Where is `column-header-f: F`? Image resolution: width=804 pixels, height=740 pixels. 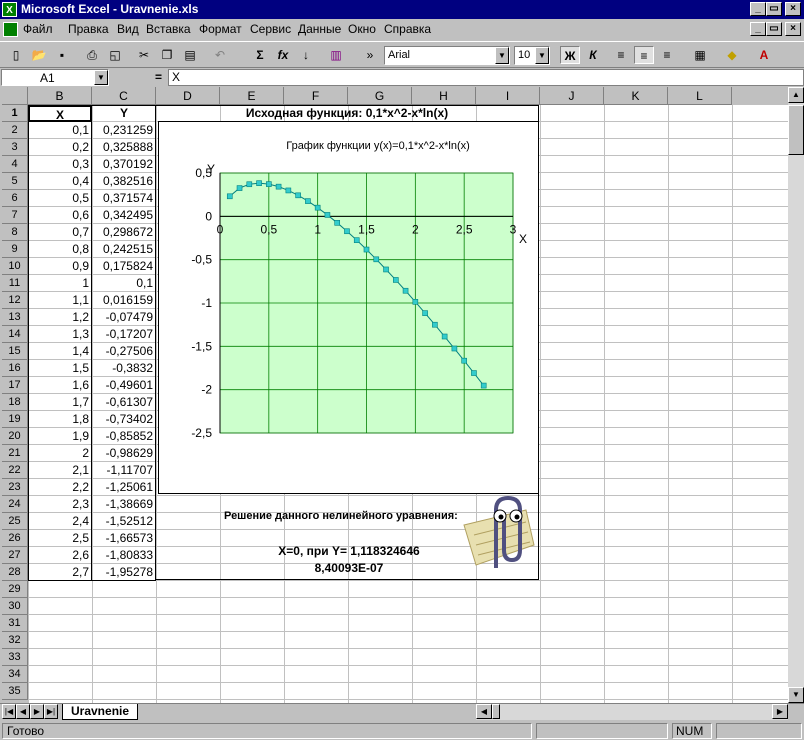 column-header-f: F is located at coordinates (316, 96).